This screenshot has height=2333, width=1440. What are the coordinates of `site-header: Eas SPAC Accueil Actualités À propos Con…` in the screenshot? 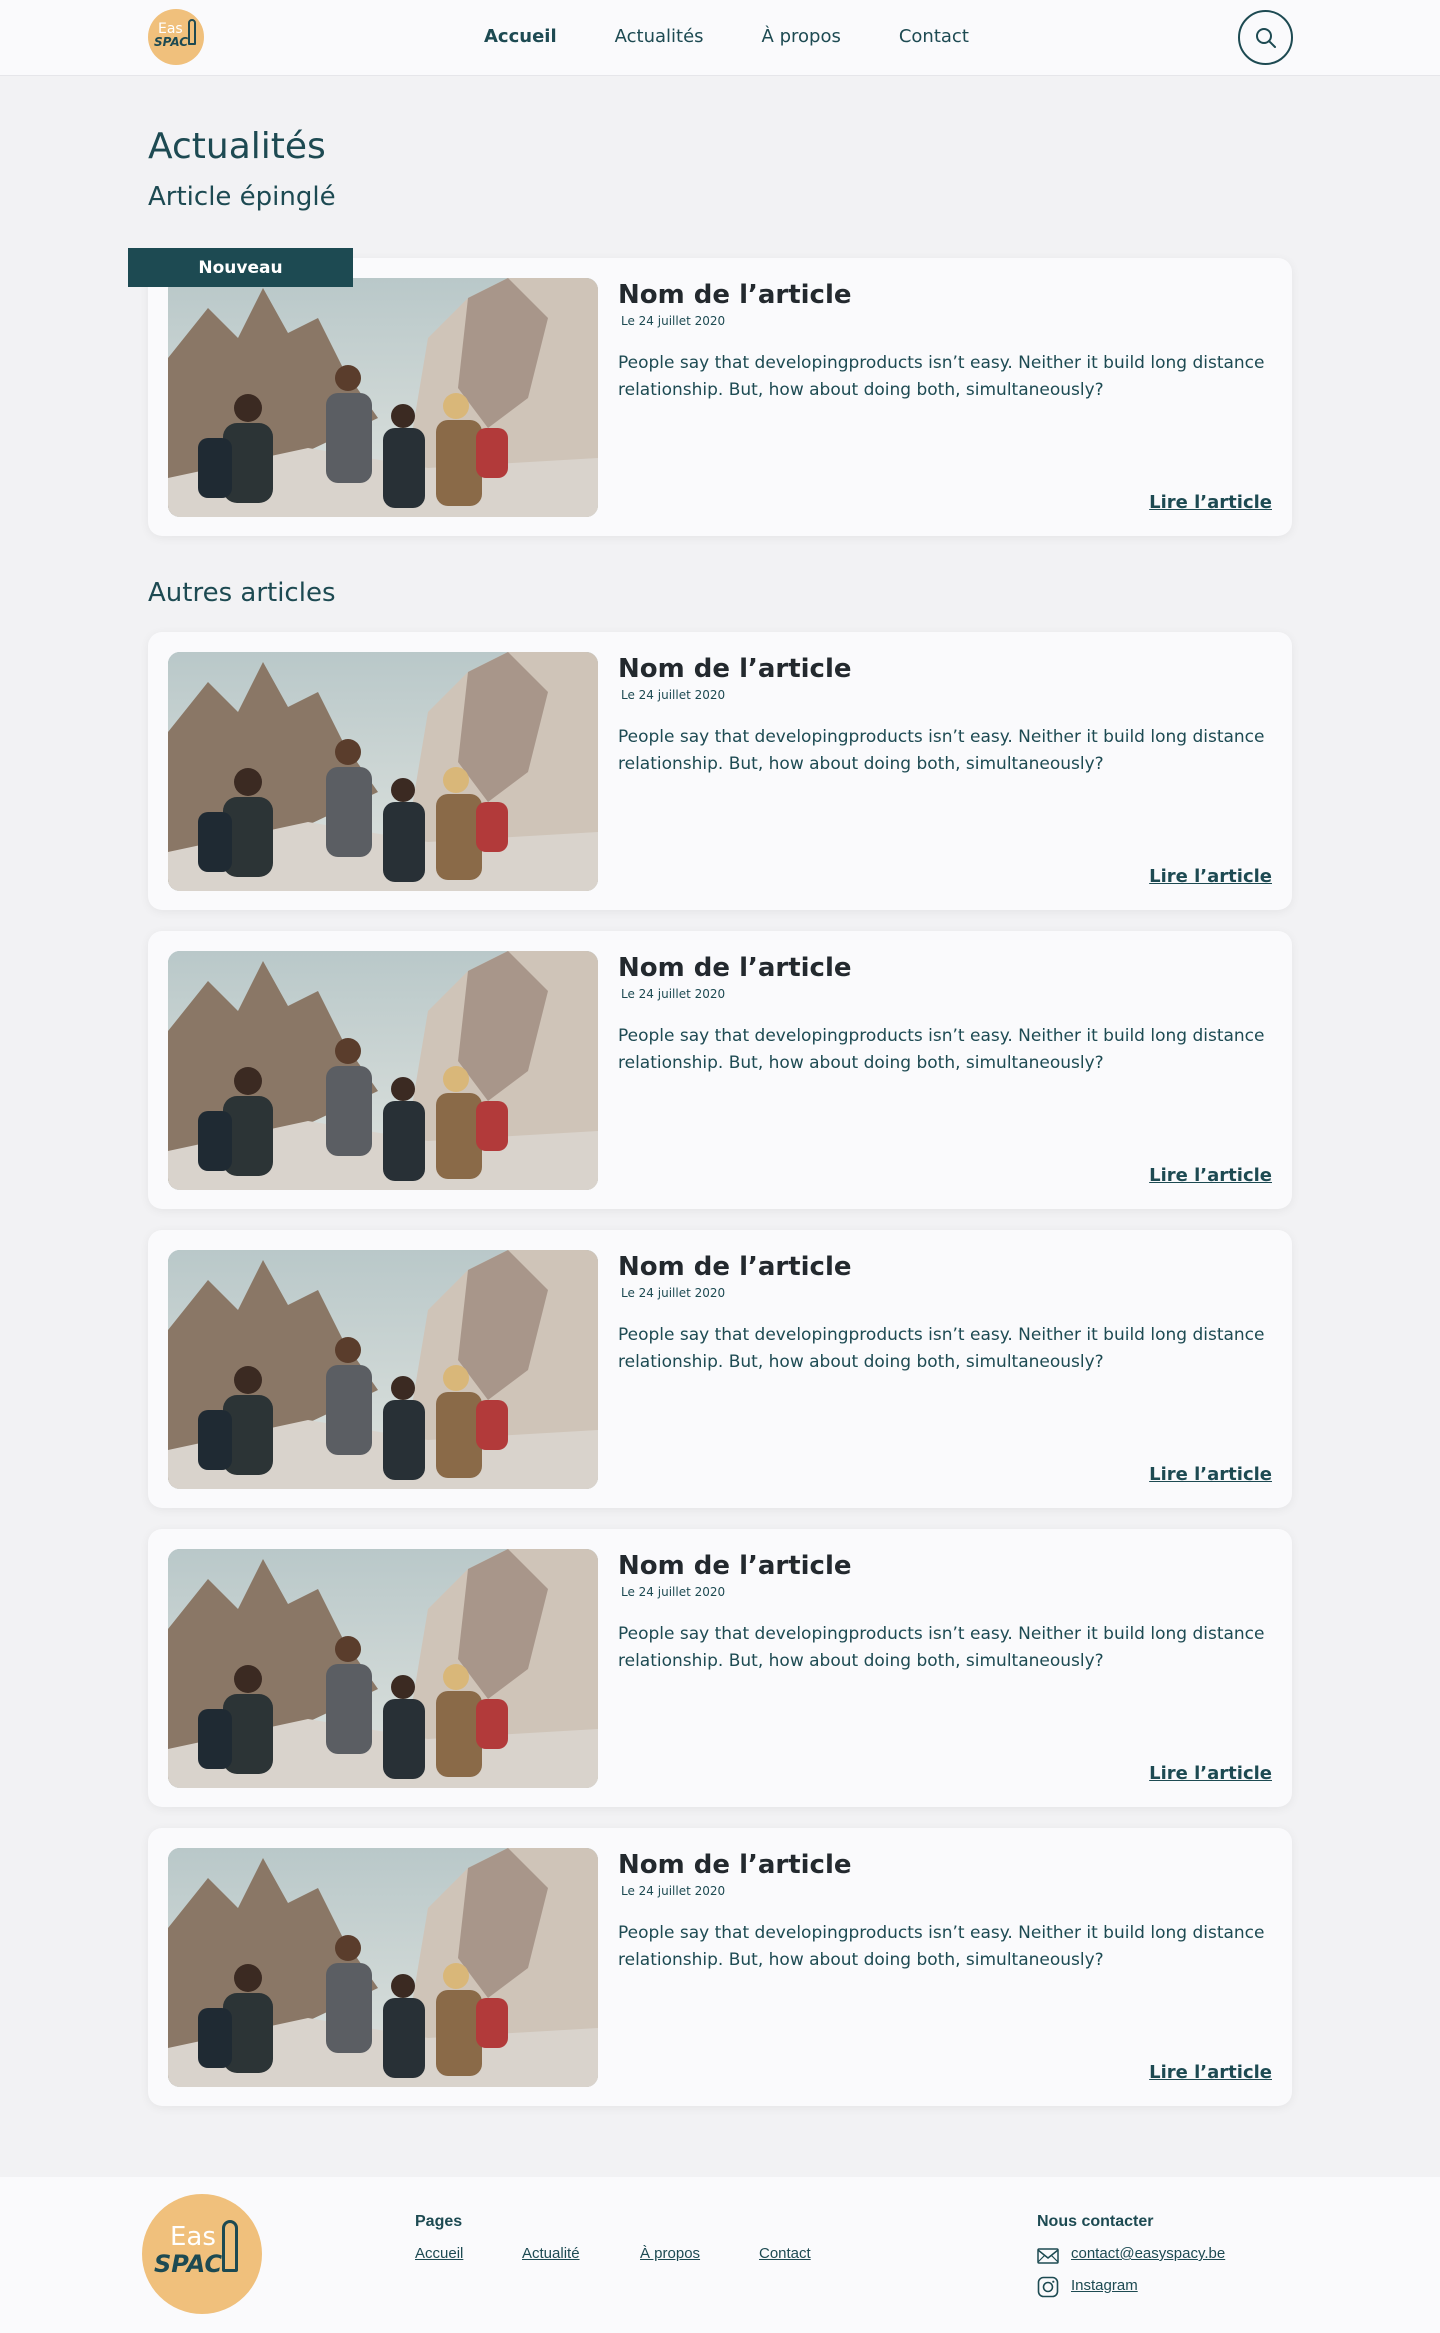 It's located at (720, 38).